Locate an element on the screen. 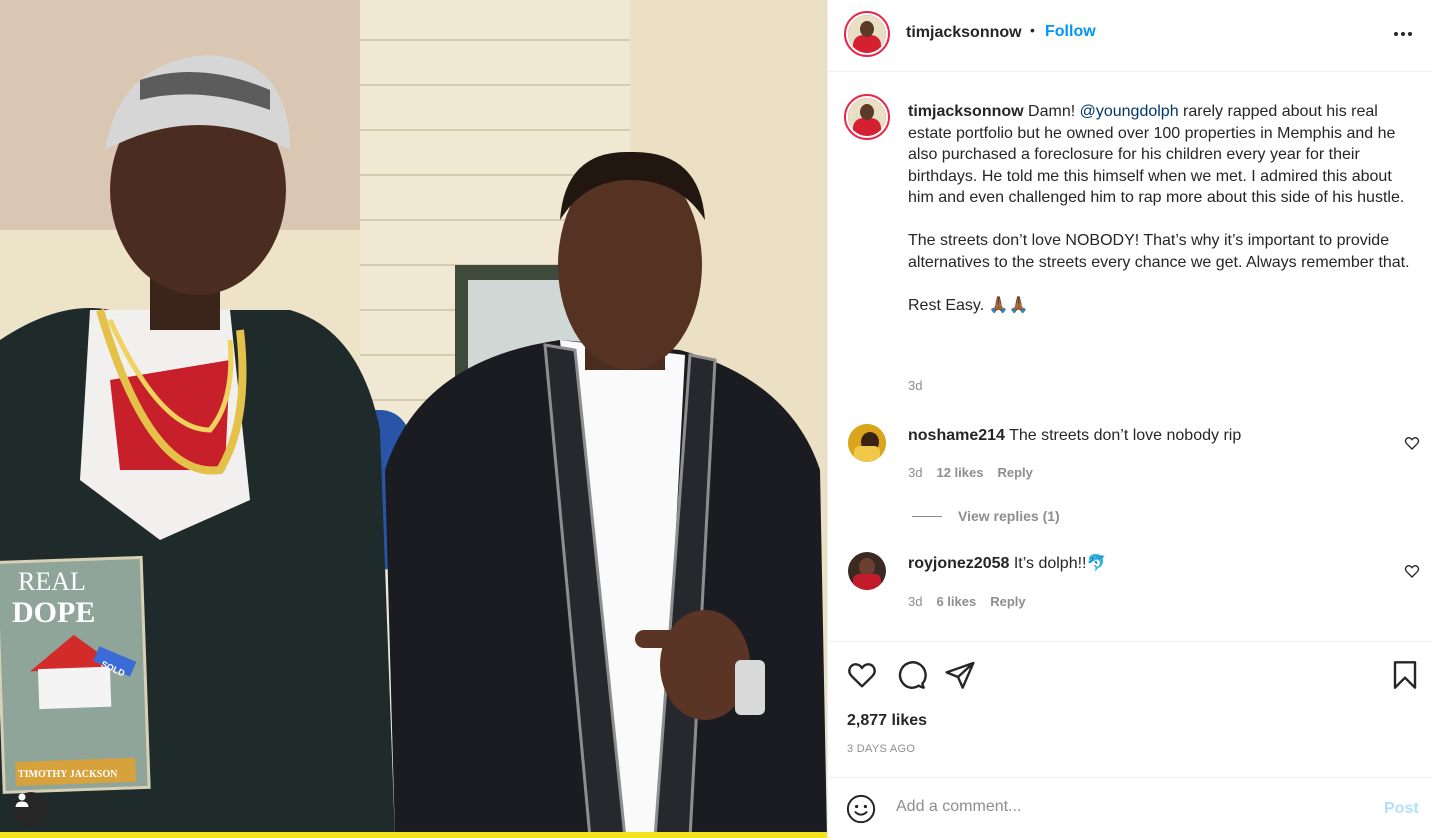  save-bookmark-icon is located at coordinates (1405, 675).